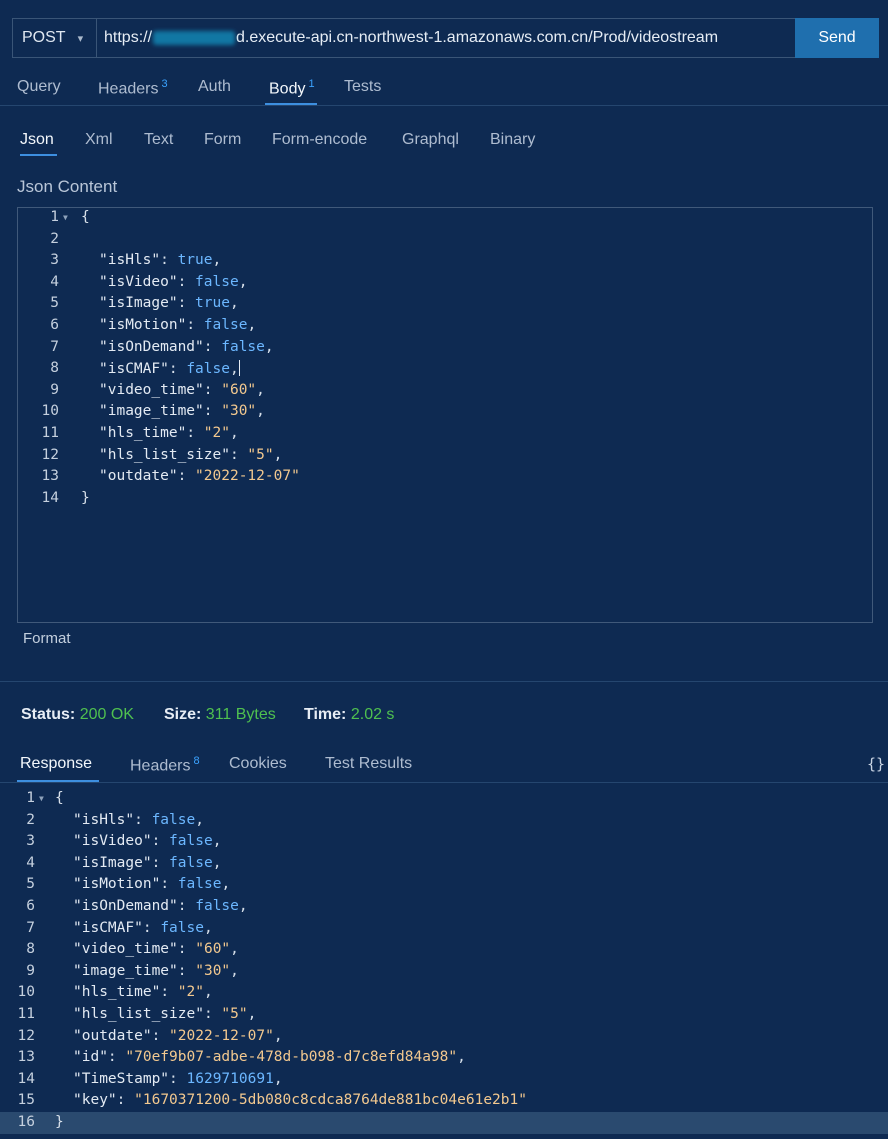  I want to click on code-line: "image_time": "30",, so click(156, 971).